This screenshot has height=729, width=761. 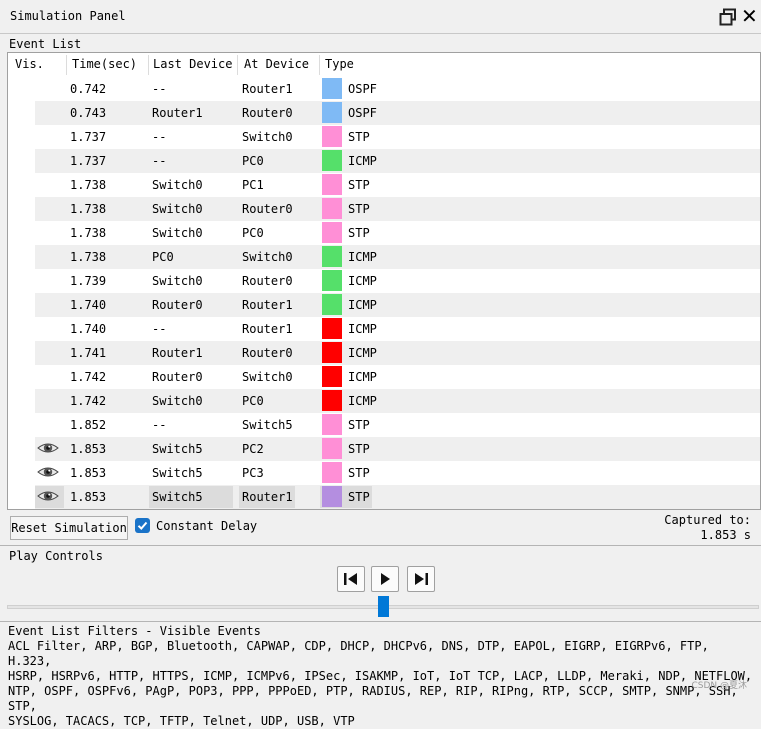 What do you see at coordinates (88, 89) in the screenshot?
I see `event-time: 0.742` at bounding box center [88, 89].